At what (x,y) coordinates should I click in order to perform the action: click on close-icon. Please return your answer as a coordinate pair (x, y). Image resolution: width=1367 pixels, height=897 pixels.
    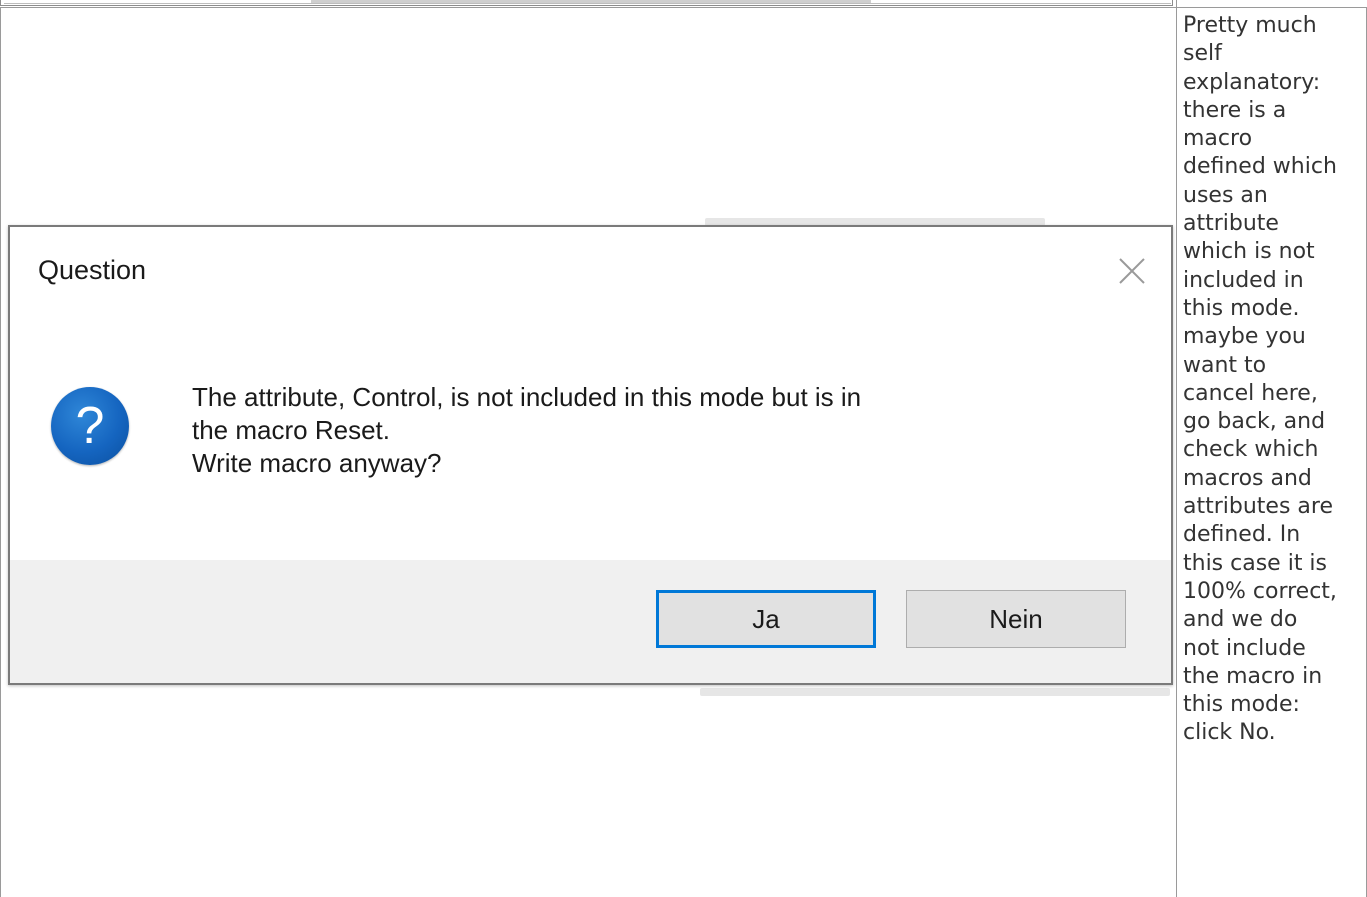
    Looking at the image, I should click on (1132, 271).